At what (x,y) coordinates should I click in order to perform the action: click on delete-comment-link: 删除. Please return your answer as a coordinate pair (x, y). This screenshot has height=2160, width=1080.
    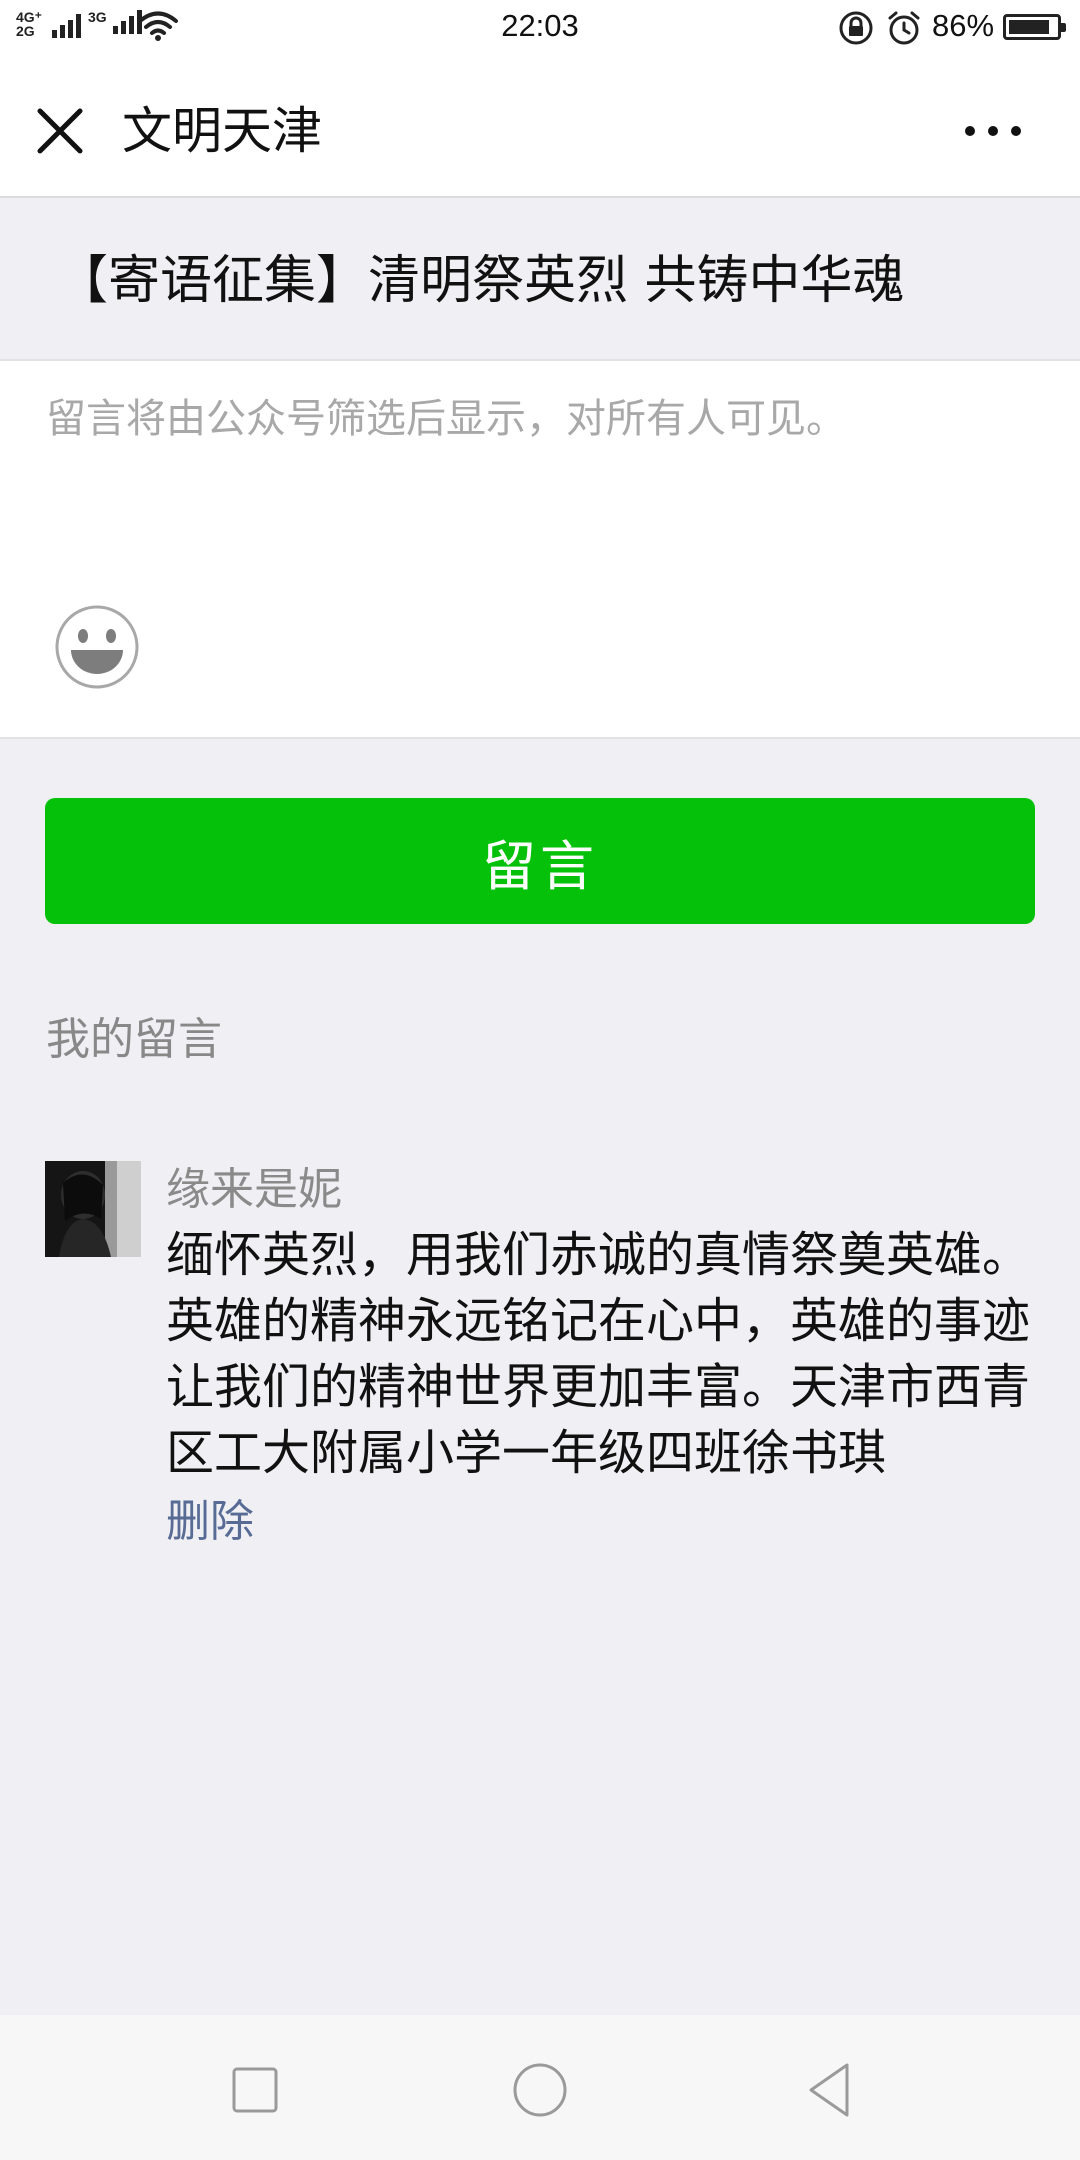
    Looking at the image, I should click on (210, 1522).